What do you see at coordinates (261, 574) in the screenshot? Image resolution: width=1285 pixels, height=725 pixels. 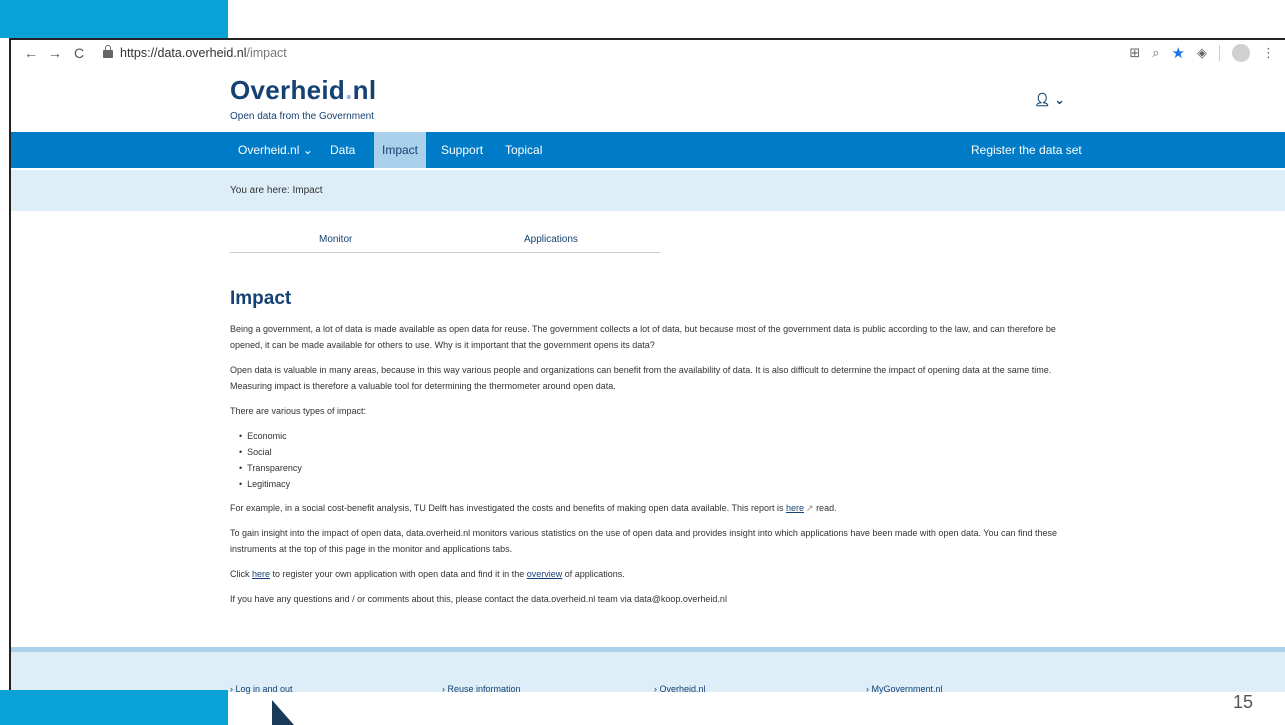 I see `register-app-link: here` at bounding box center [261, 574].